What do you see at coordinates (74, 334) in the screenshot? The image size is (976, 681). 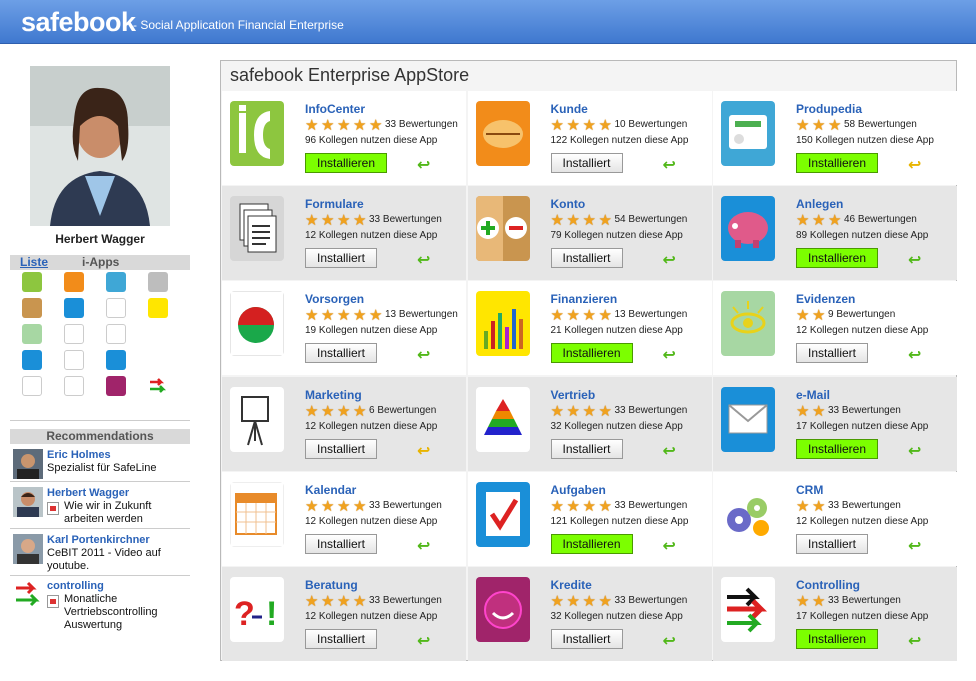 I see `easel-mini-icon` at bounding box center [74, 334].